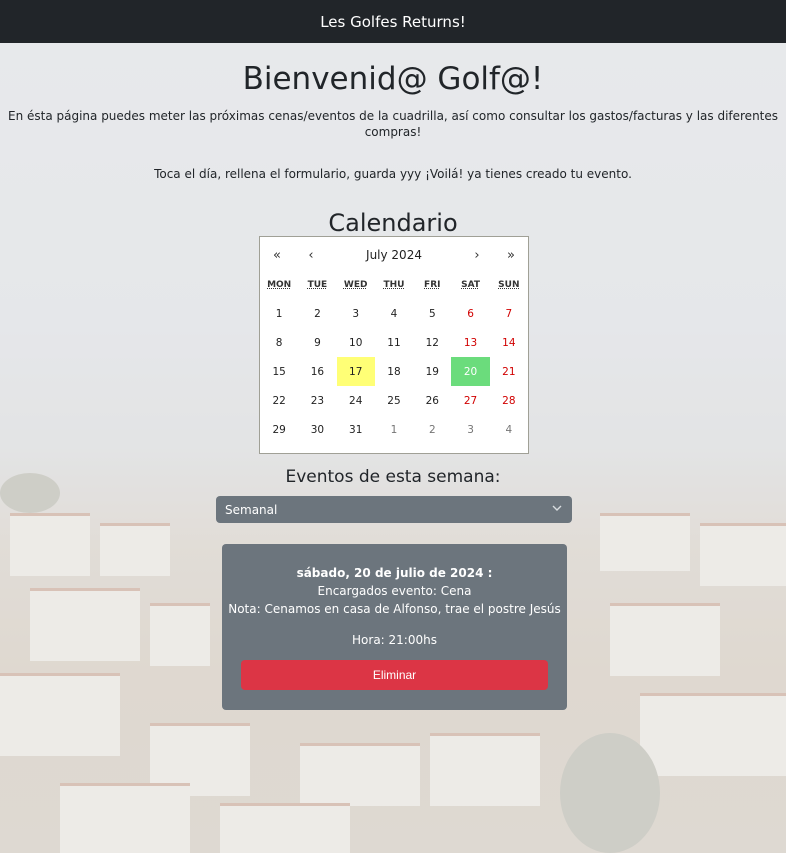 This screenshot has height=853, width=786. I want to click on calendar-day: 31, so click(356, 429).